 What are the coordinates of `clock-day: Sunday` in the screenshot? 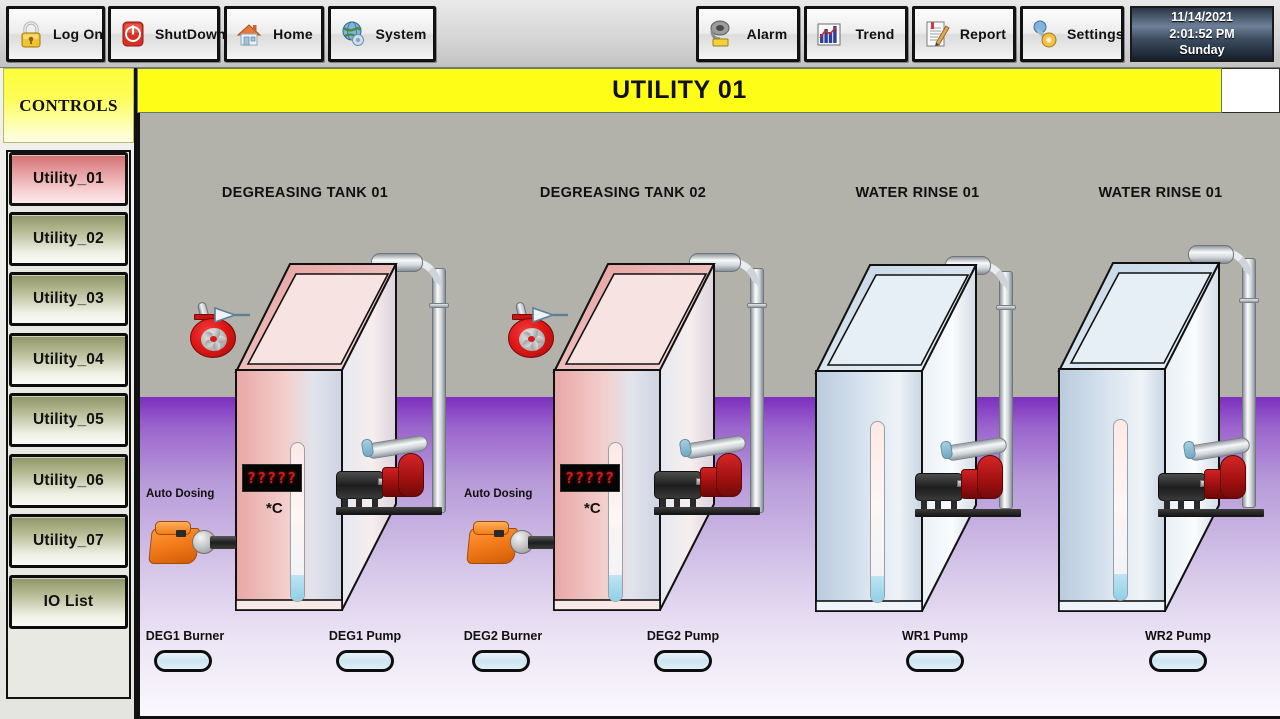 It's located at (1202, 50).